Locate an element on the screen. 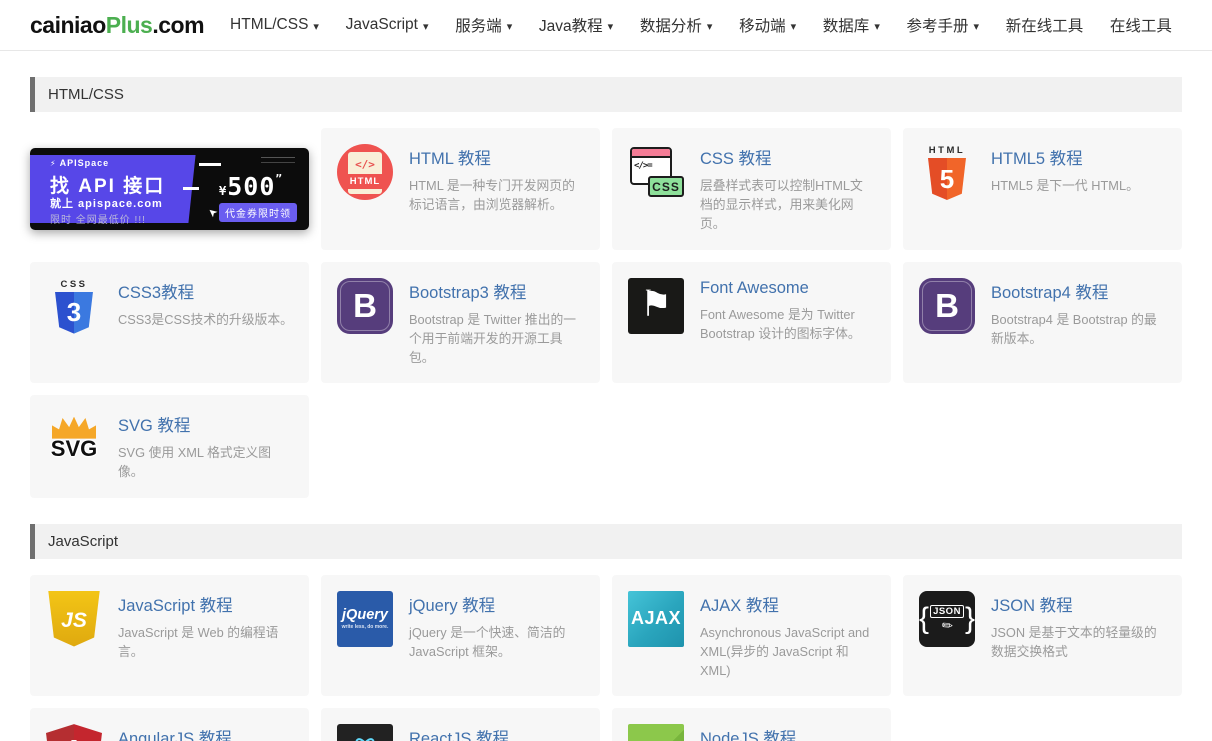  card-css3: CSS 3 CSS3教程 CSS3是CSS技术的升级版本。 is located at coordinates (169, 322).